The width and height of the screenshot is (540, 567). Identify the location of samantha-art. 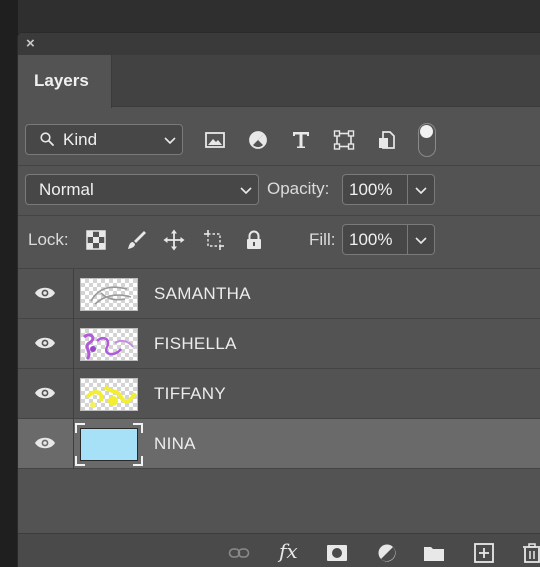
(111, 295).